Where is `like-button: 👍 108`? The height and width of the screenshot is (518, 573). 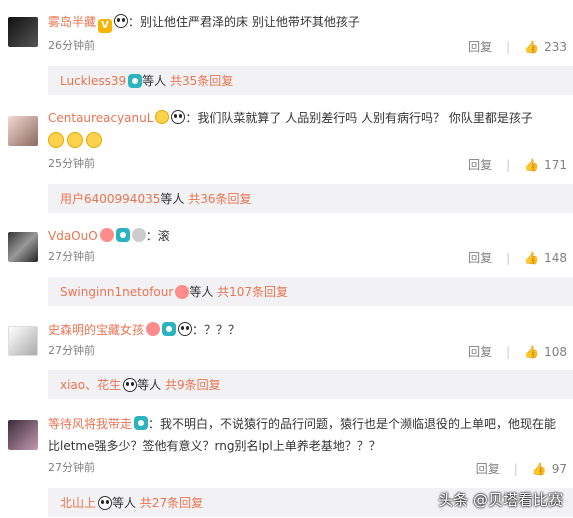
like-button: 👍 108 is located at coordinates (545, 352).